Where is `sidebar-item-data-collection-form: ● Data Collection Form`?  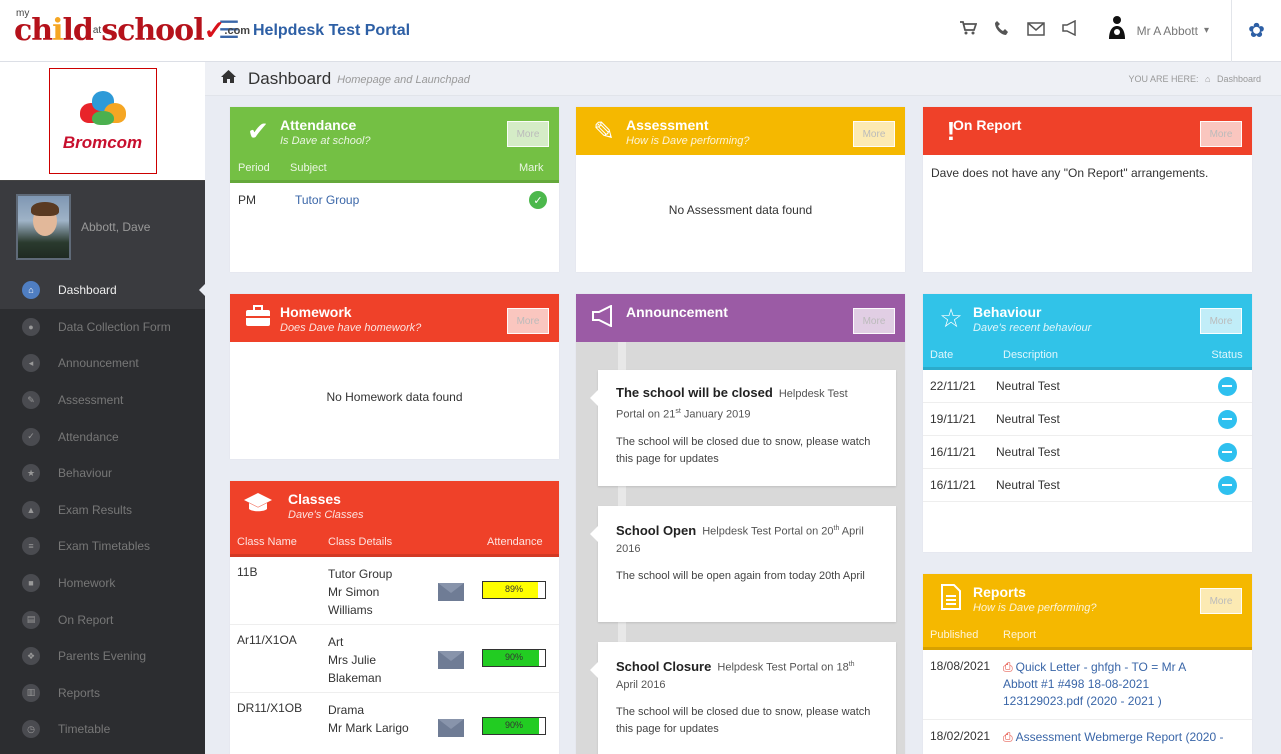 sidebar-item-data-collection-form: ● Data Collection Form is located at coordinates (102, 327).